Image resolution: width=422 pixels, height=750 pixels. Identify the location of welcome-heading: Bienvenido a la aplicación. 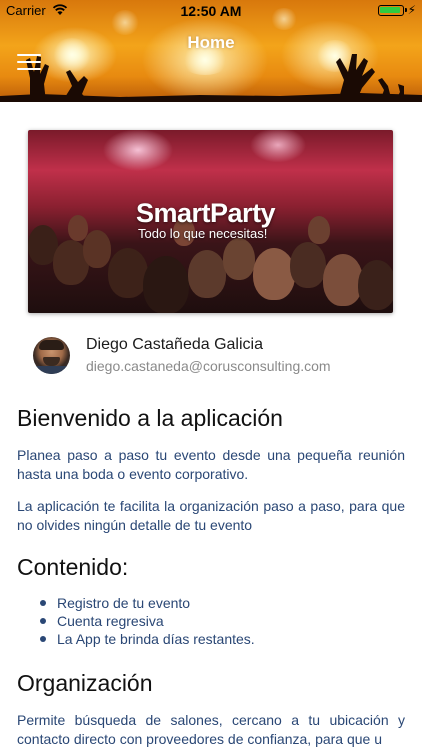
(150, 418).